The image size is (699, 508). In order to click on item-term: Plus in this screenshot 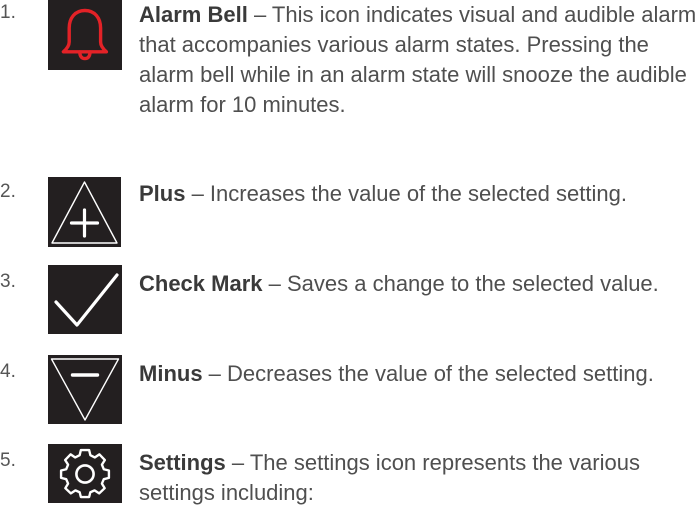, I will do `click(162, 193)`.